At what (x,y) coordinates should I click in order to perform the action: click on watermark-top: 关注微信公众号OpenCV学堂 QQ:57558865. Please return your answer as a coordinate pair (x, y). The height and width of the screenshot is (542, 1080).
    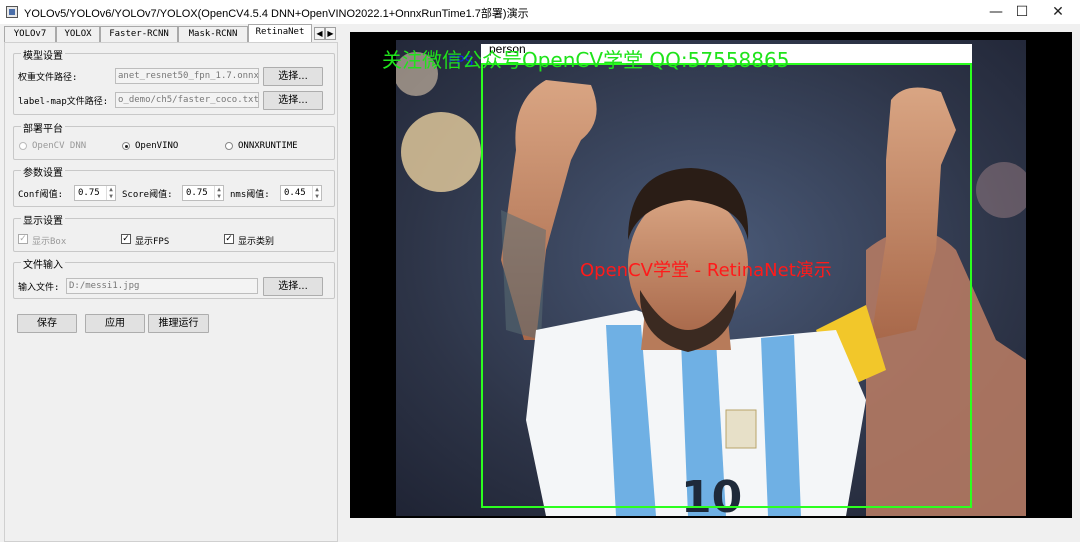
    Looking at the image, I should click on (586, 60).